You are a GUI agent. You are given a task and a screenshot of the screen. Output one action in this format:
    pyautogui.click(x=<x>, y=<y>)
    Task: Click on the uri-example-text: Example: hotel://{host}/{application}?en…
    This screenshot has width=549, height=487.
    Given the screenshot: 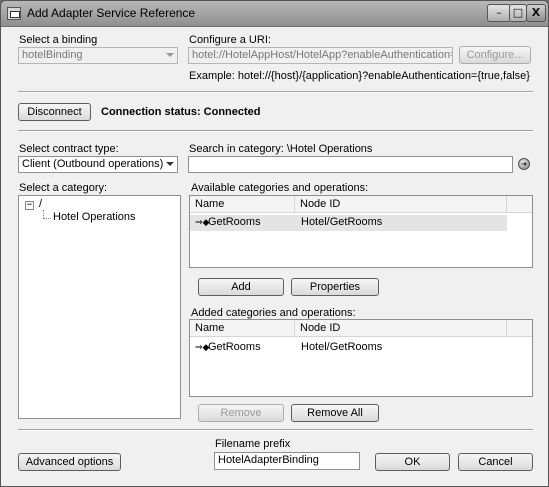 What is the action you would take?
    pyautogui.click(x=359, y=76)
    